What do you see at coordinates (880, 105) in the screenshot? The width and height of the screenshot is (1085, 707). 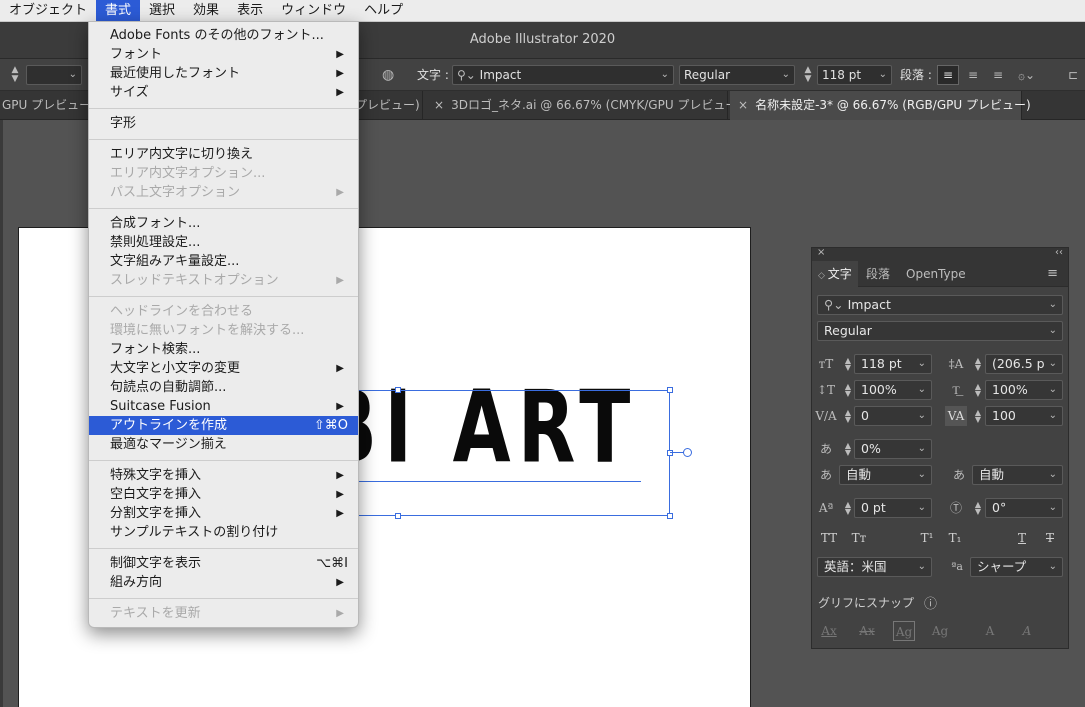 I see `tab-document-4: × 名称未設定-3* @ 66.67% (RGB/GPU プレビュー)` at bounding box center [880, 105].